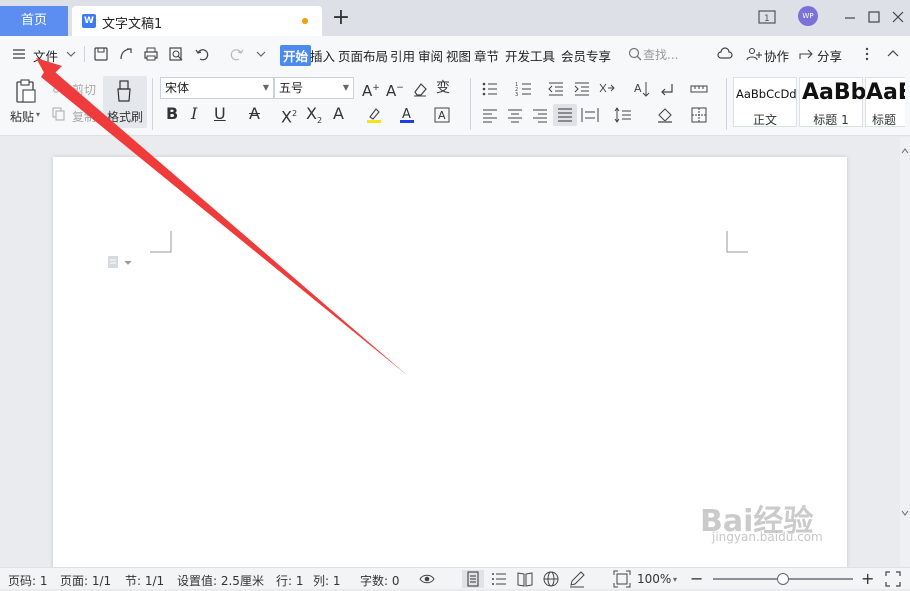  What do you see at coordinates (850, 17) in the screenshot?
I see `minimize-icon` at bounding box center [850, 17].